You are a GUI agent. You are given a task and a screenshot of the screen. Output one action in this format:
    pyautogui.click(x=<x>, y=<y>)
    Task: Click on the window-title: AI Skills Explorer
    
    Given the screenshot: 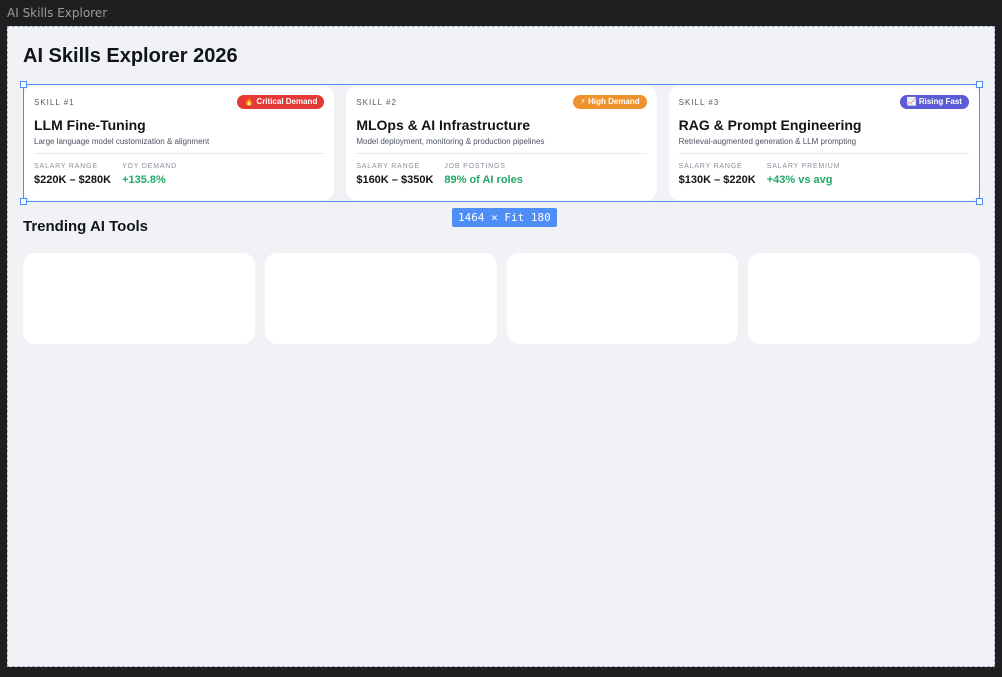 What is the action you would take?
    pyautogui.click(x=57, y=13)
    